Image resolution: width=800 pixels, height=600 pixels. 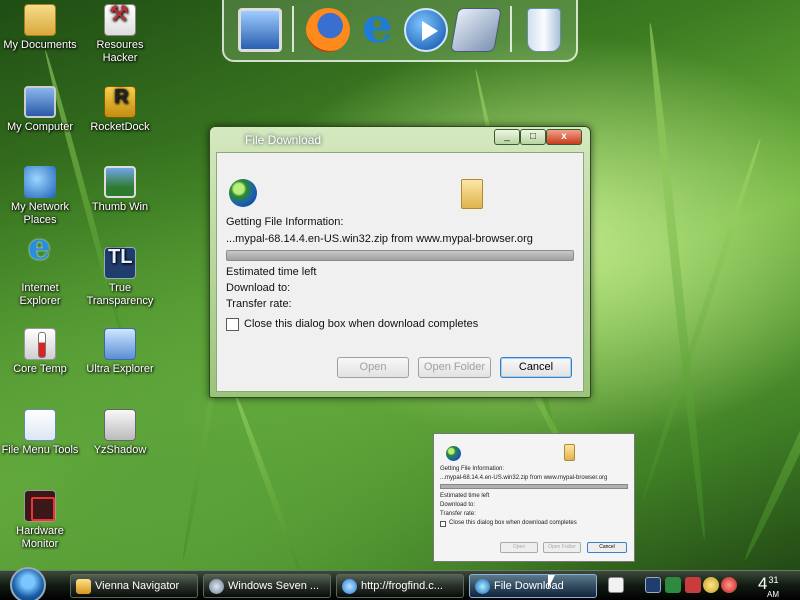 I want to click on preview-transfer-rate-label: Transfer rate:, so click(x=458, y=514).